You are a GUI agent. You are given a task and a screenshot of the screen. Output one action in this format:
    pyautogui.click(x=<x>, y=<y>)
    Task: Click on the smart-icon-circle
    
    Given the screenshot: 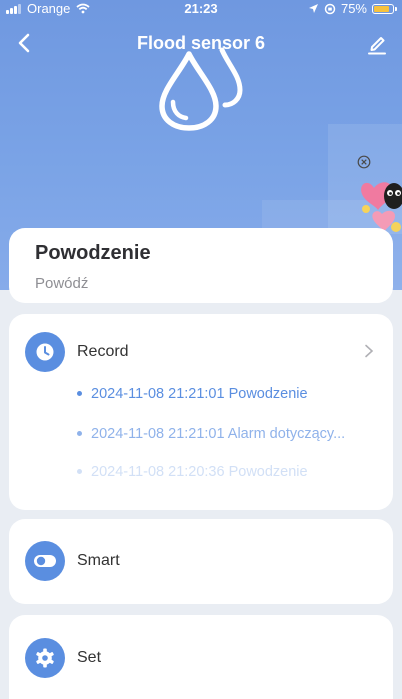 What is the action you would take?
    pyautogui.click(x=45, y=561)
    